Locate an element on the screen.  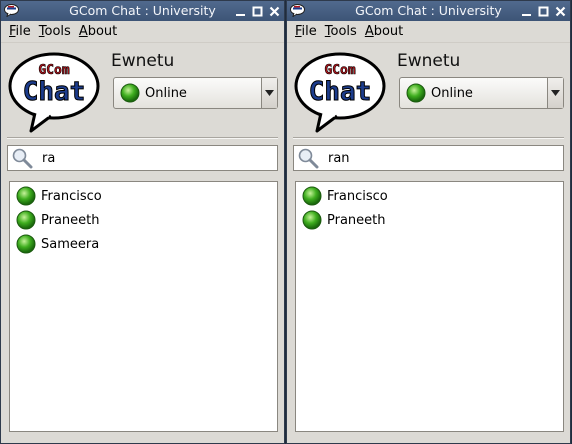
contact-item: Sameera is located at coordinates (143, 244).